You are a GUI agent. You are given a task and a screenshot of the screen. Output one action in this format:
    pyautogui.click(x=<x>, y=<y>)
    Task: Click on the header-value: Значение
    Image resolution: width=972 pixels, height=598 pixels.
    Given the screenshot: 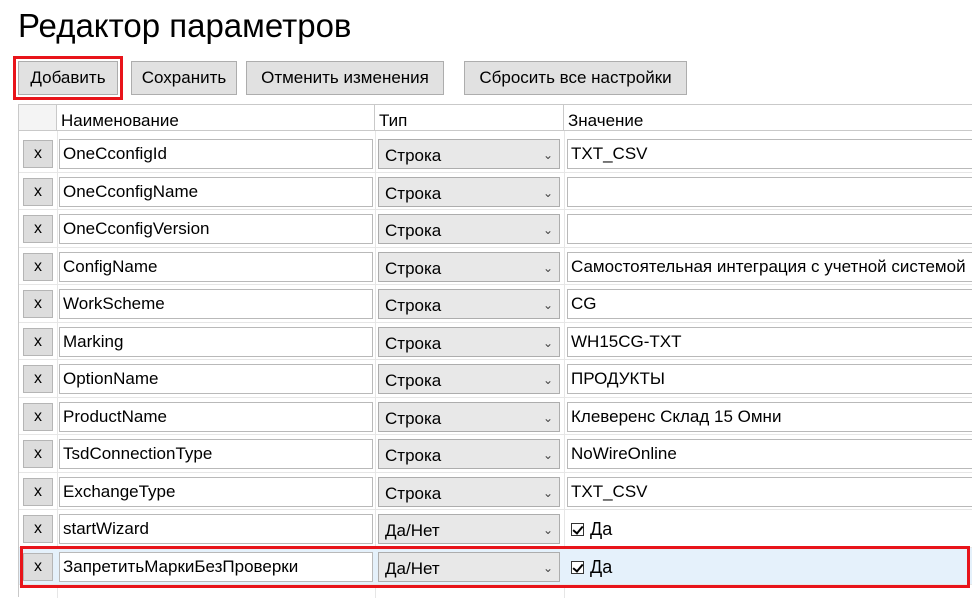 What is the action you would take?
    pyautogui.click(x=768, y=117)
    